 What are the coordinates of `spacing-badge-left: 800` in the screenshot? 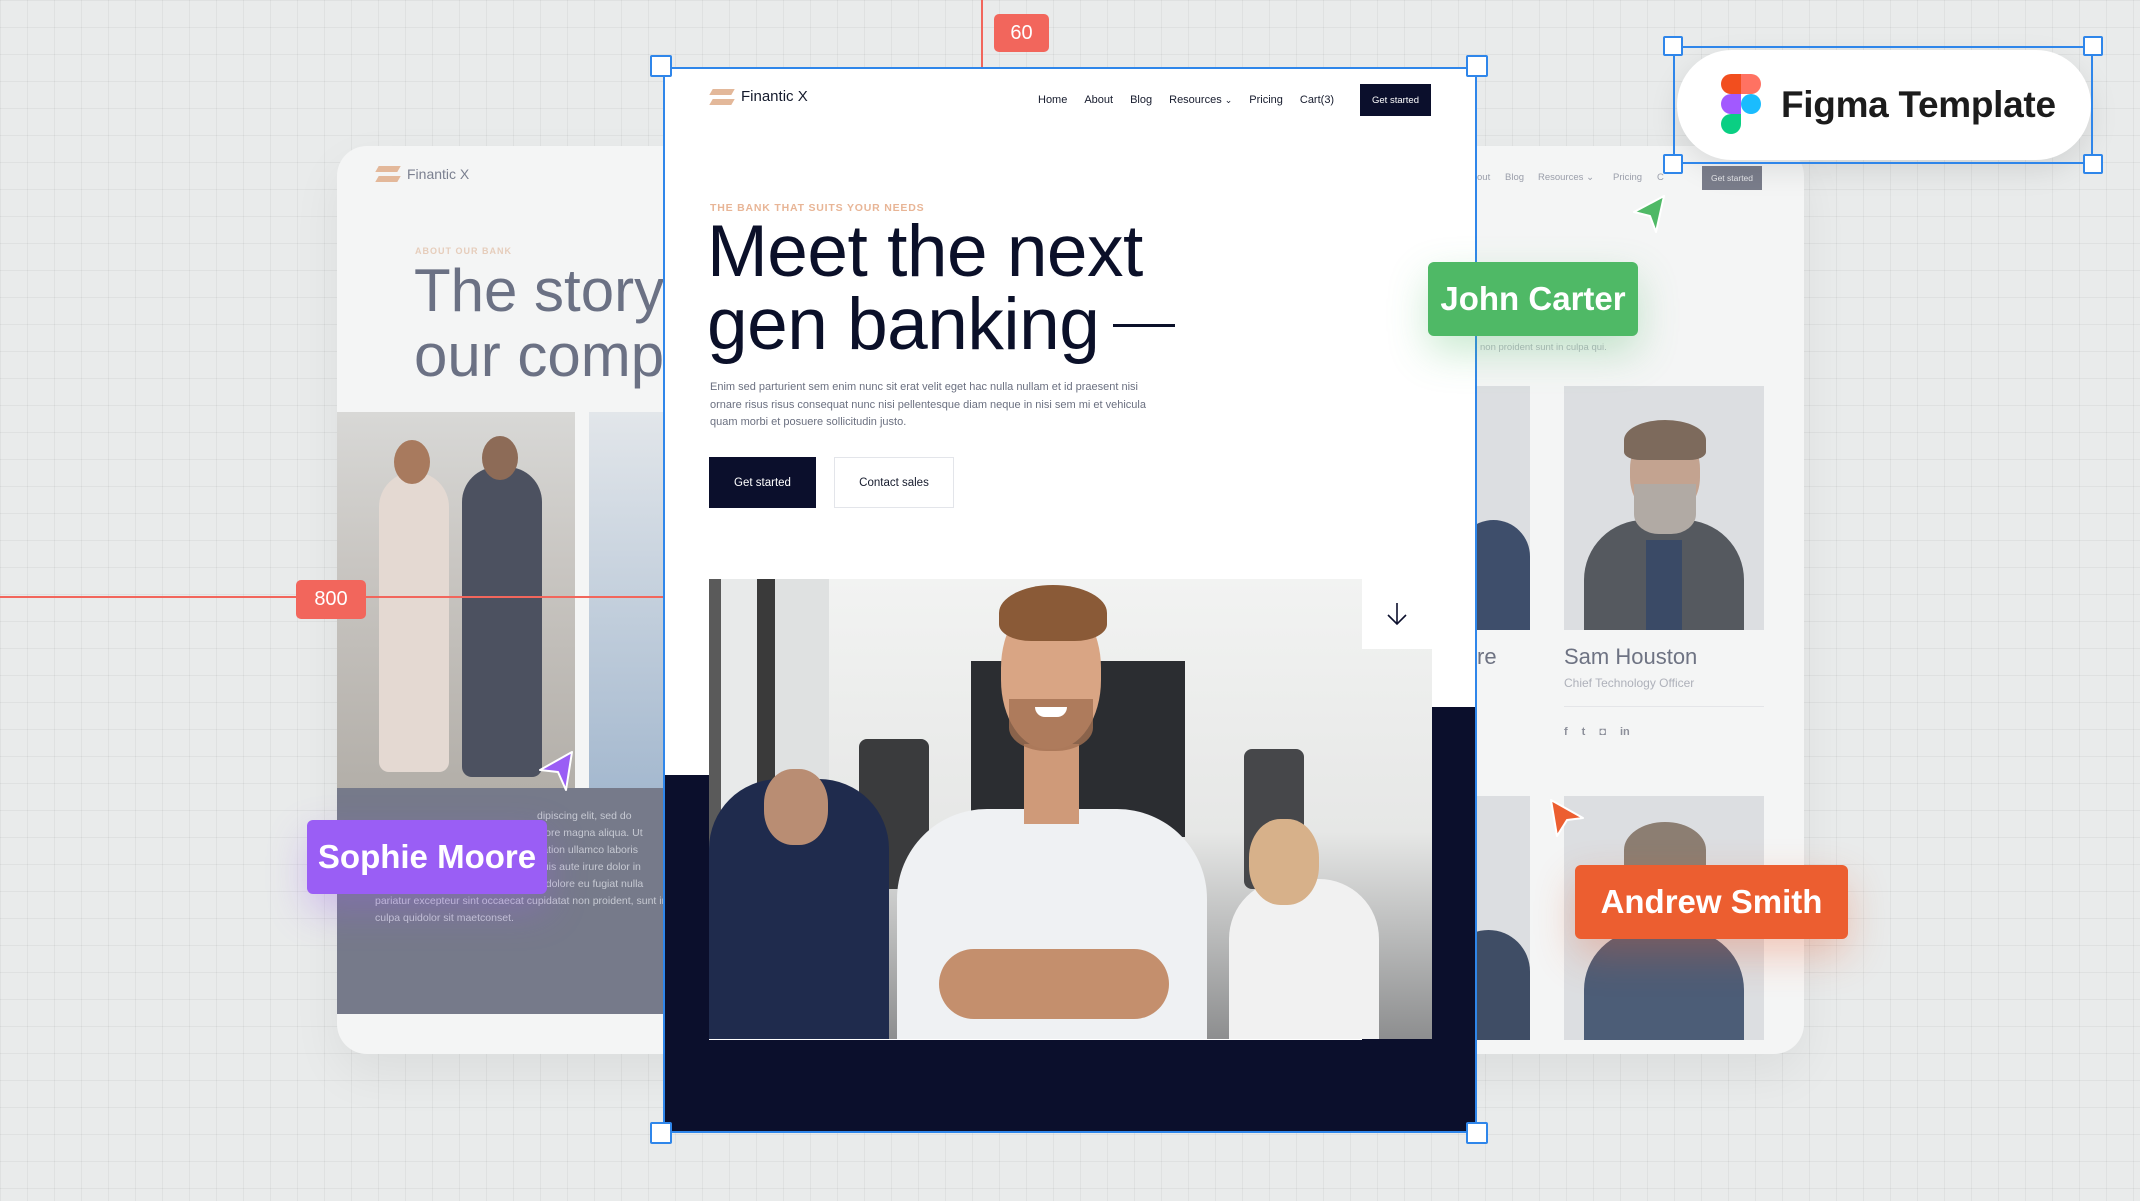 It's located at (331, 599).